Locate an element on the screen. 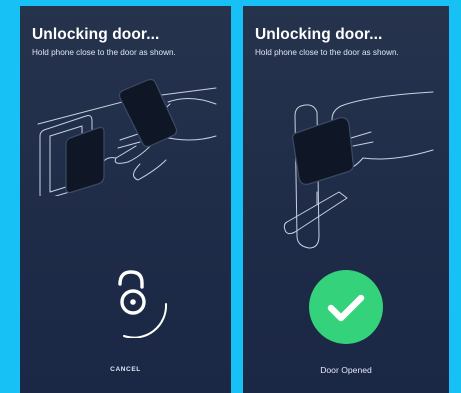  checkmark-icon is located at coordinates (346, 308).